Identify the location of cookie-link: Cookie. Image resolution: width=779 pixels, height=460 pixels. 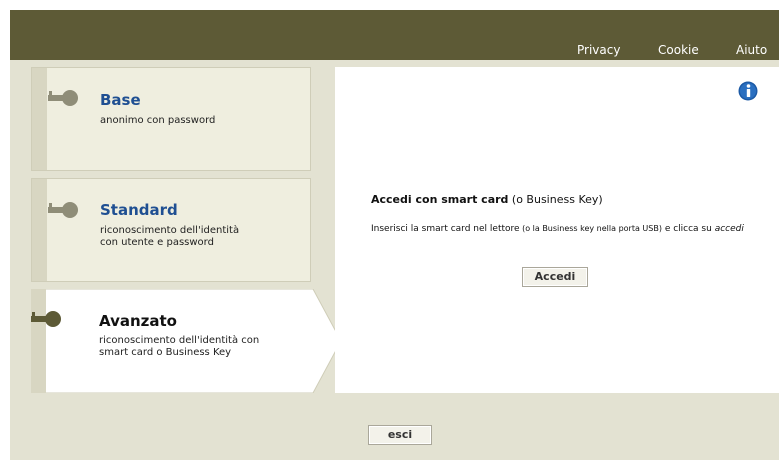
(678, 50).